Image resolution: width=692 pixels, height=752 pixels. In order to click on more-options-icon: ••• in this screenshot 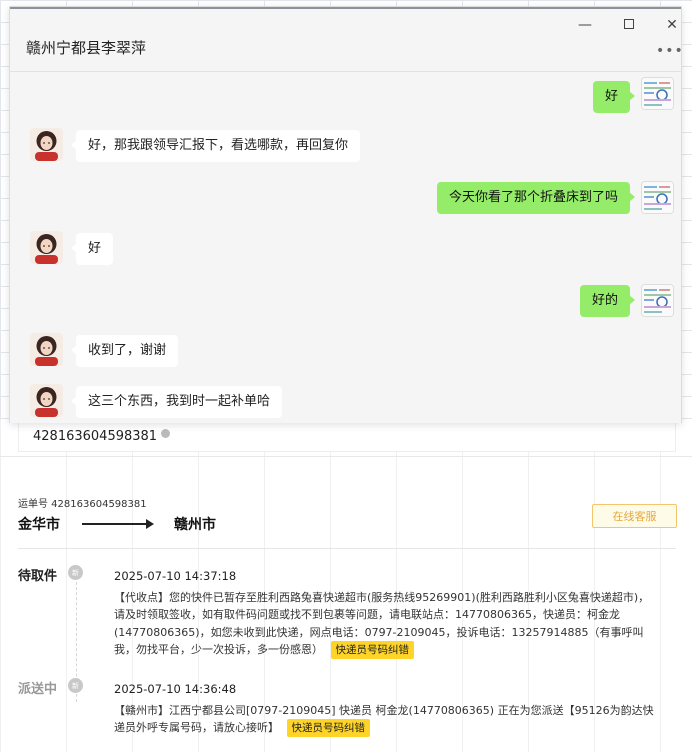, I will do `click(670, 51)`.